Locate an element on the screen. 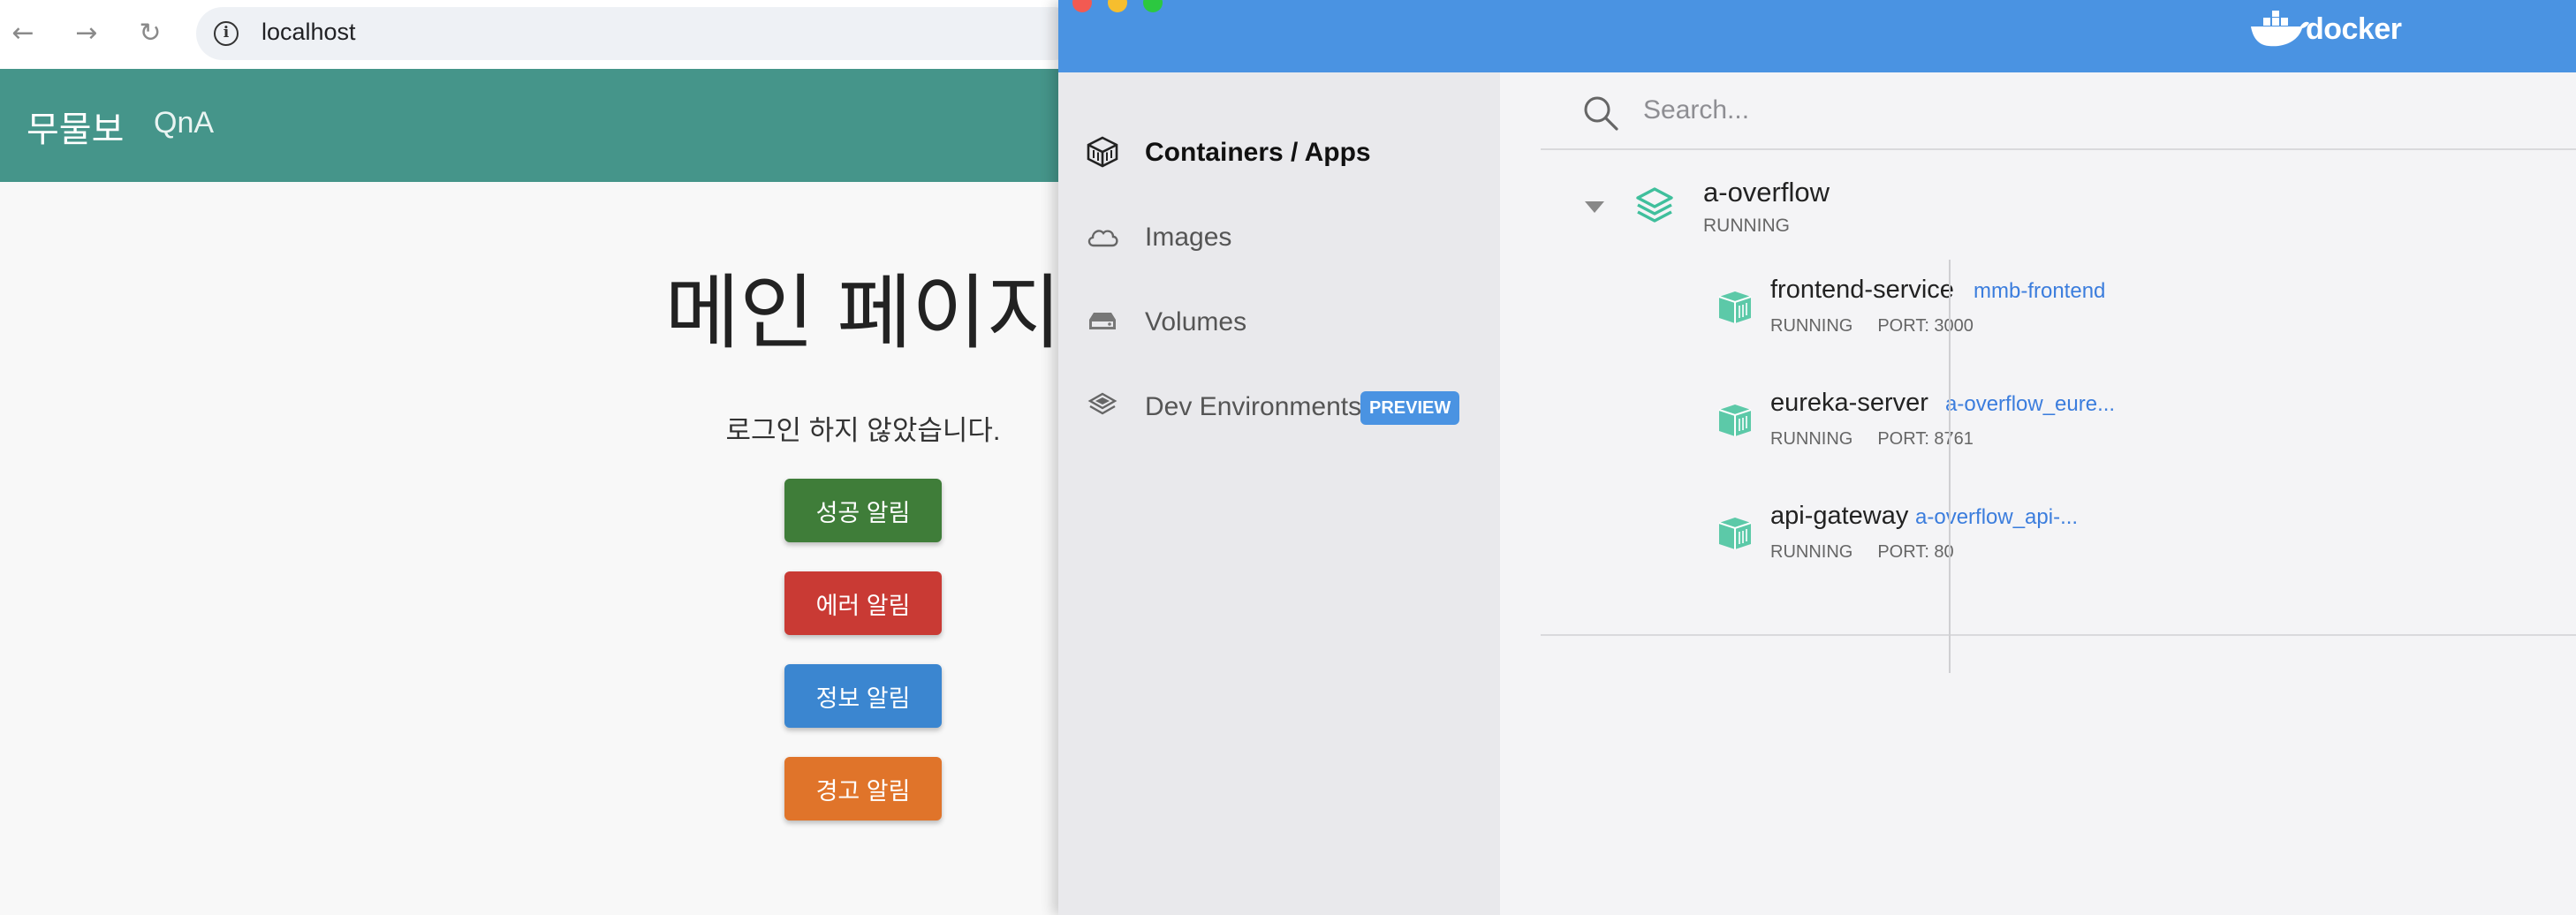  window-minimize-button is located at coordinates (1118, 6).